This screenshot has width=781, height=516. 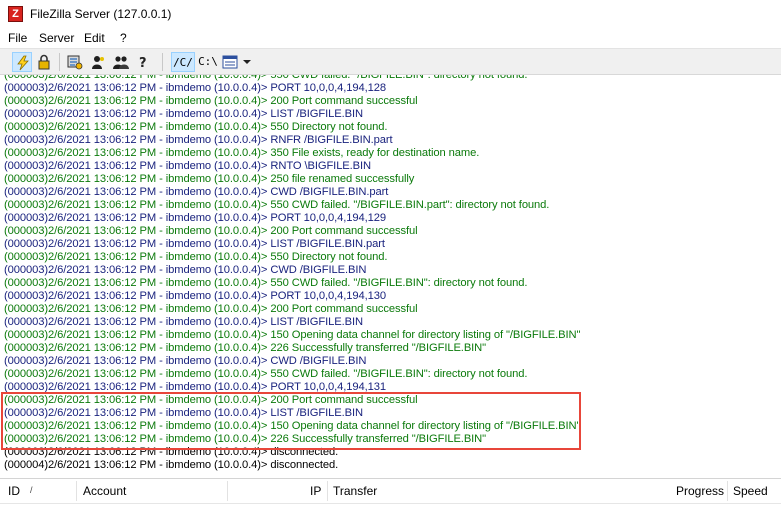 I want to click on lock-icon, so click(x=44, y=62).